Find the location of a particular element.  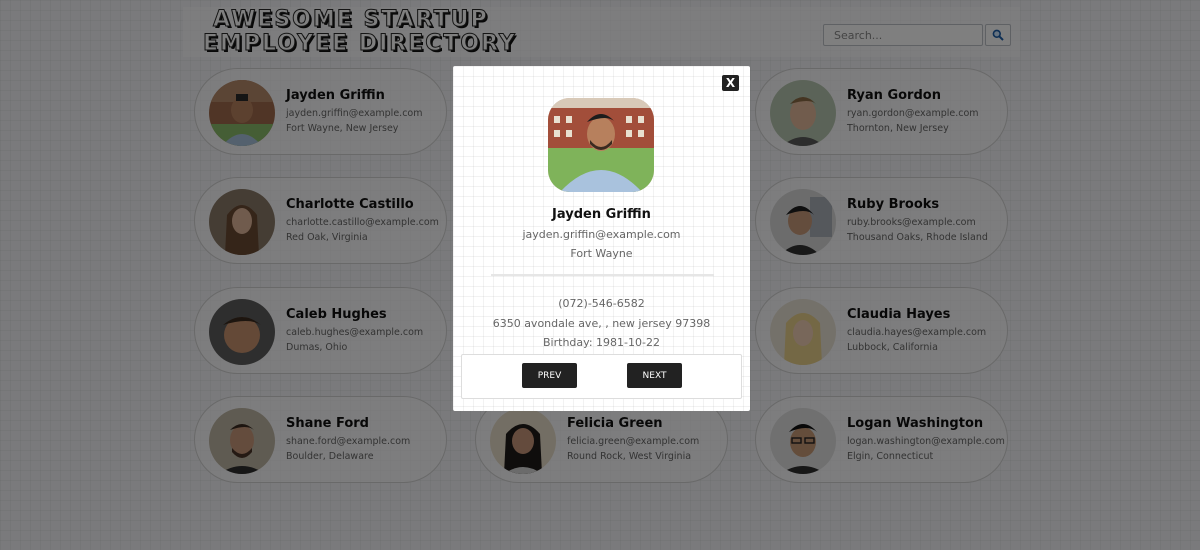

modal-name: Jayden Griffin is located at coordinates (601, 214).